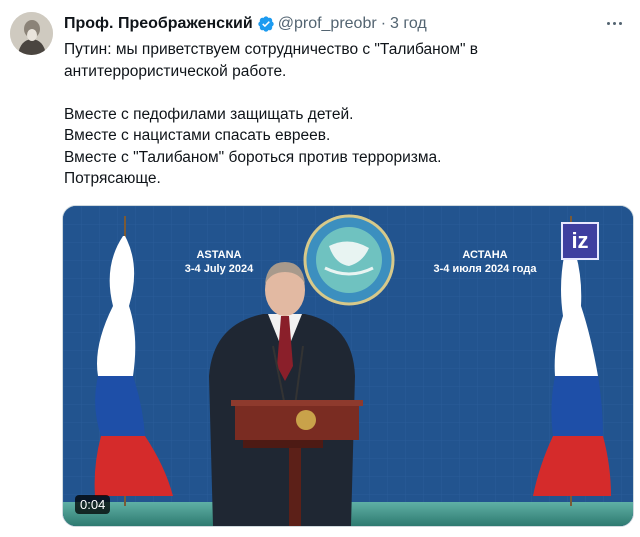 This screenshot has height=537, width=640. Describe the element at coordinates (197, 135) in the screenshot. I see `text-line: Вместе с нацистами спасать евреев.` at that location.